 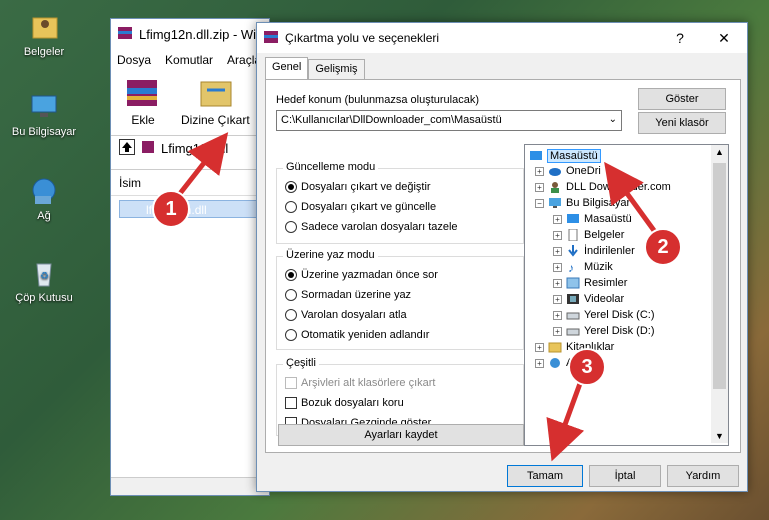 I want to click on annotation-badge-3: 3, so click(x=587, y=367).